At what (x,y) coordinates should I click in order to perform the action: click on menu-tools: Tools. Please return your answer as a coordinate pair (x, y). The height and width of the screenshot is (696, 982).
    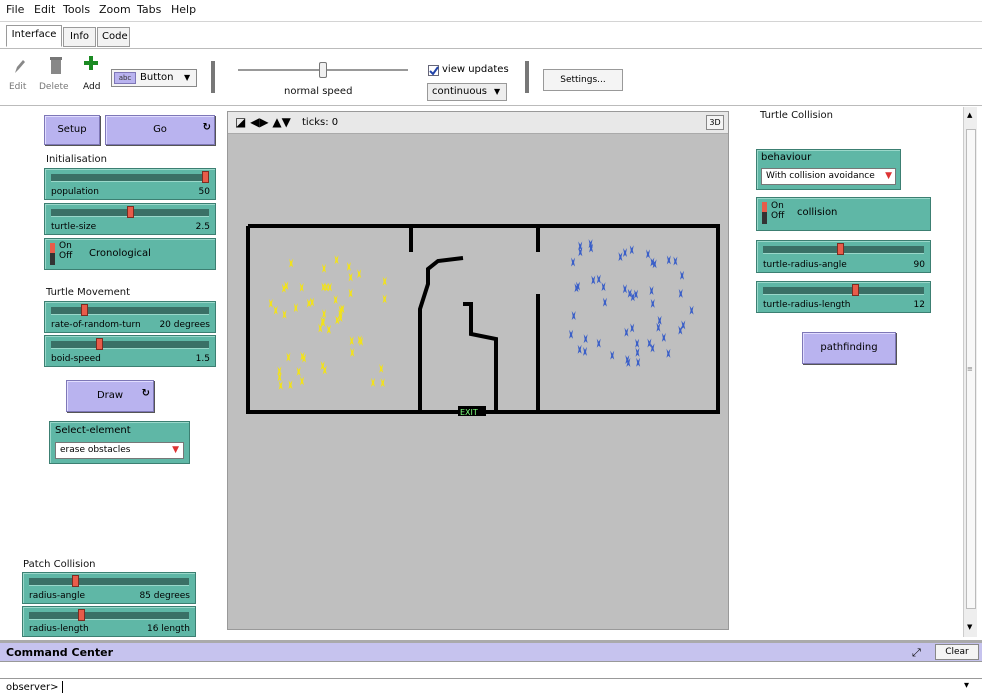
    Looking at the image, I should click on (76, 9).